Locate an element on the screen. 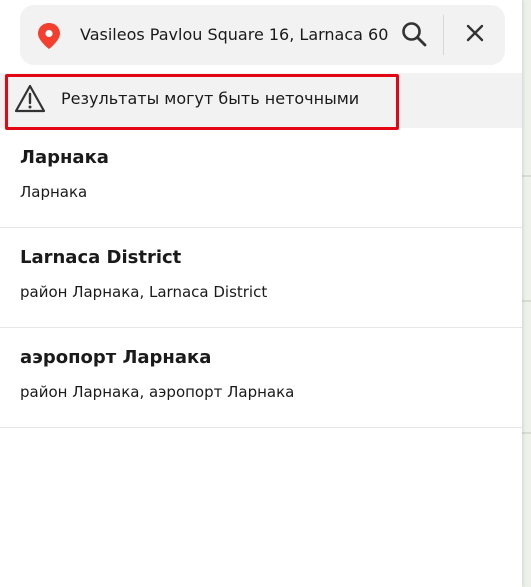 The image size is (531, 587). clear-search-button is located at coordinates (475, 35).